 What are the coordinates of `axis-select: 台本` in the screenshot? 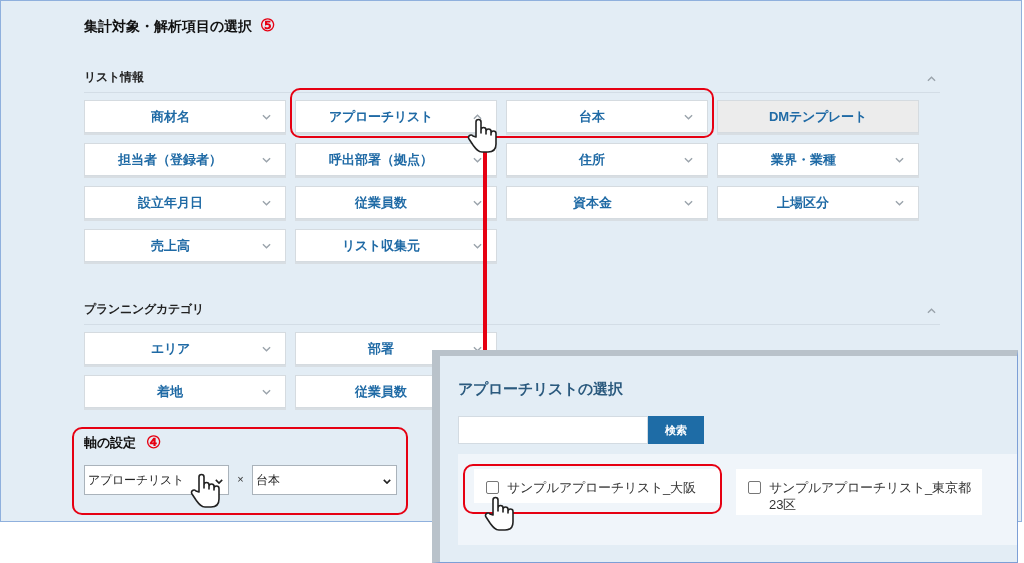 It's located at (324, 479).